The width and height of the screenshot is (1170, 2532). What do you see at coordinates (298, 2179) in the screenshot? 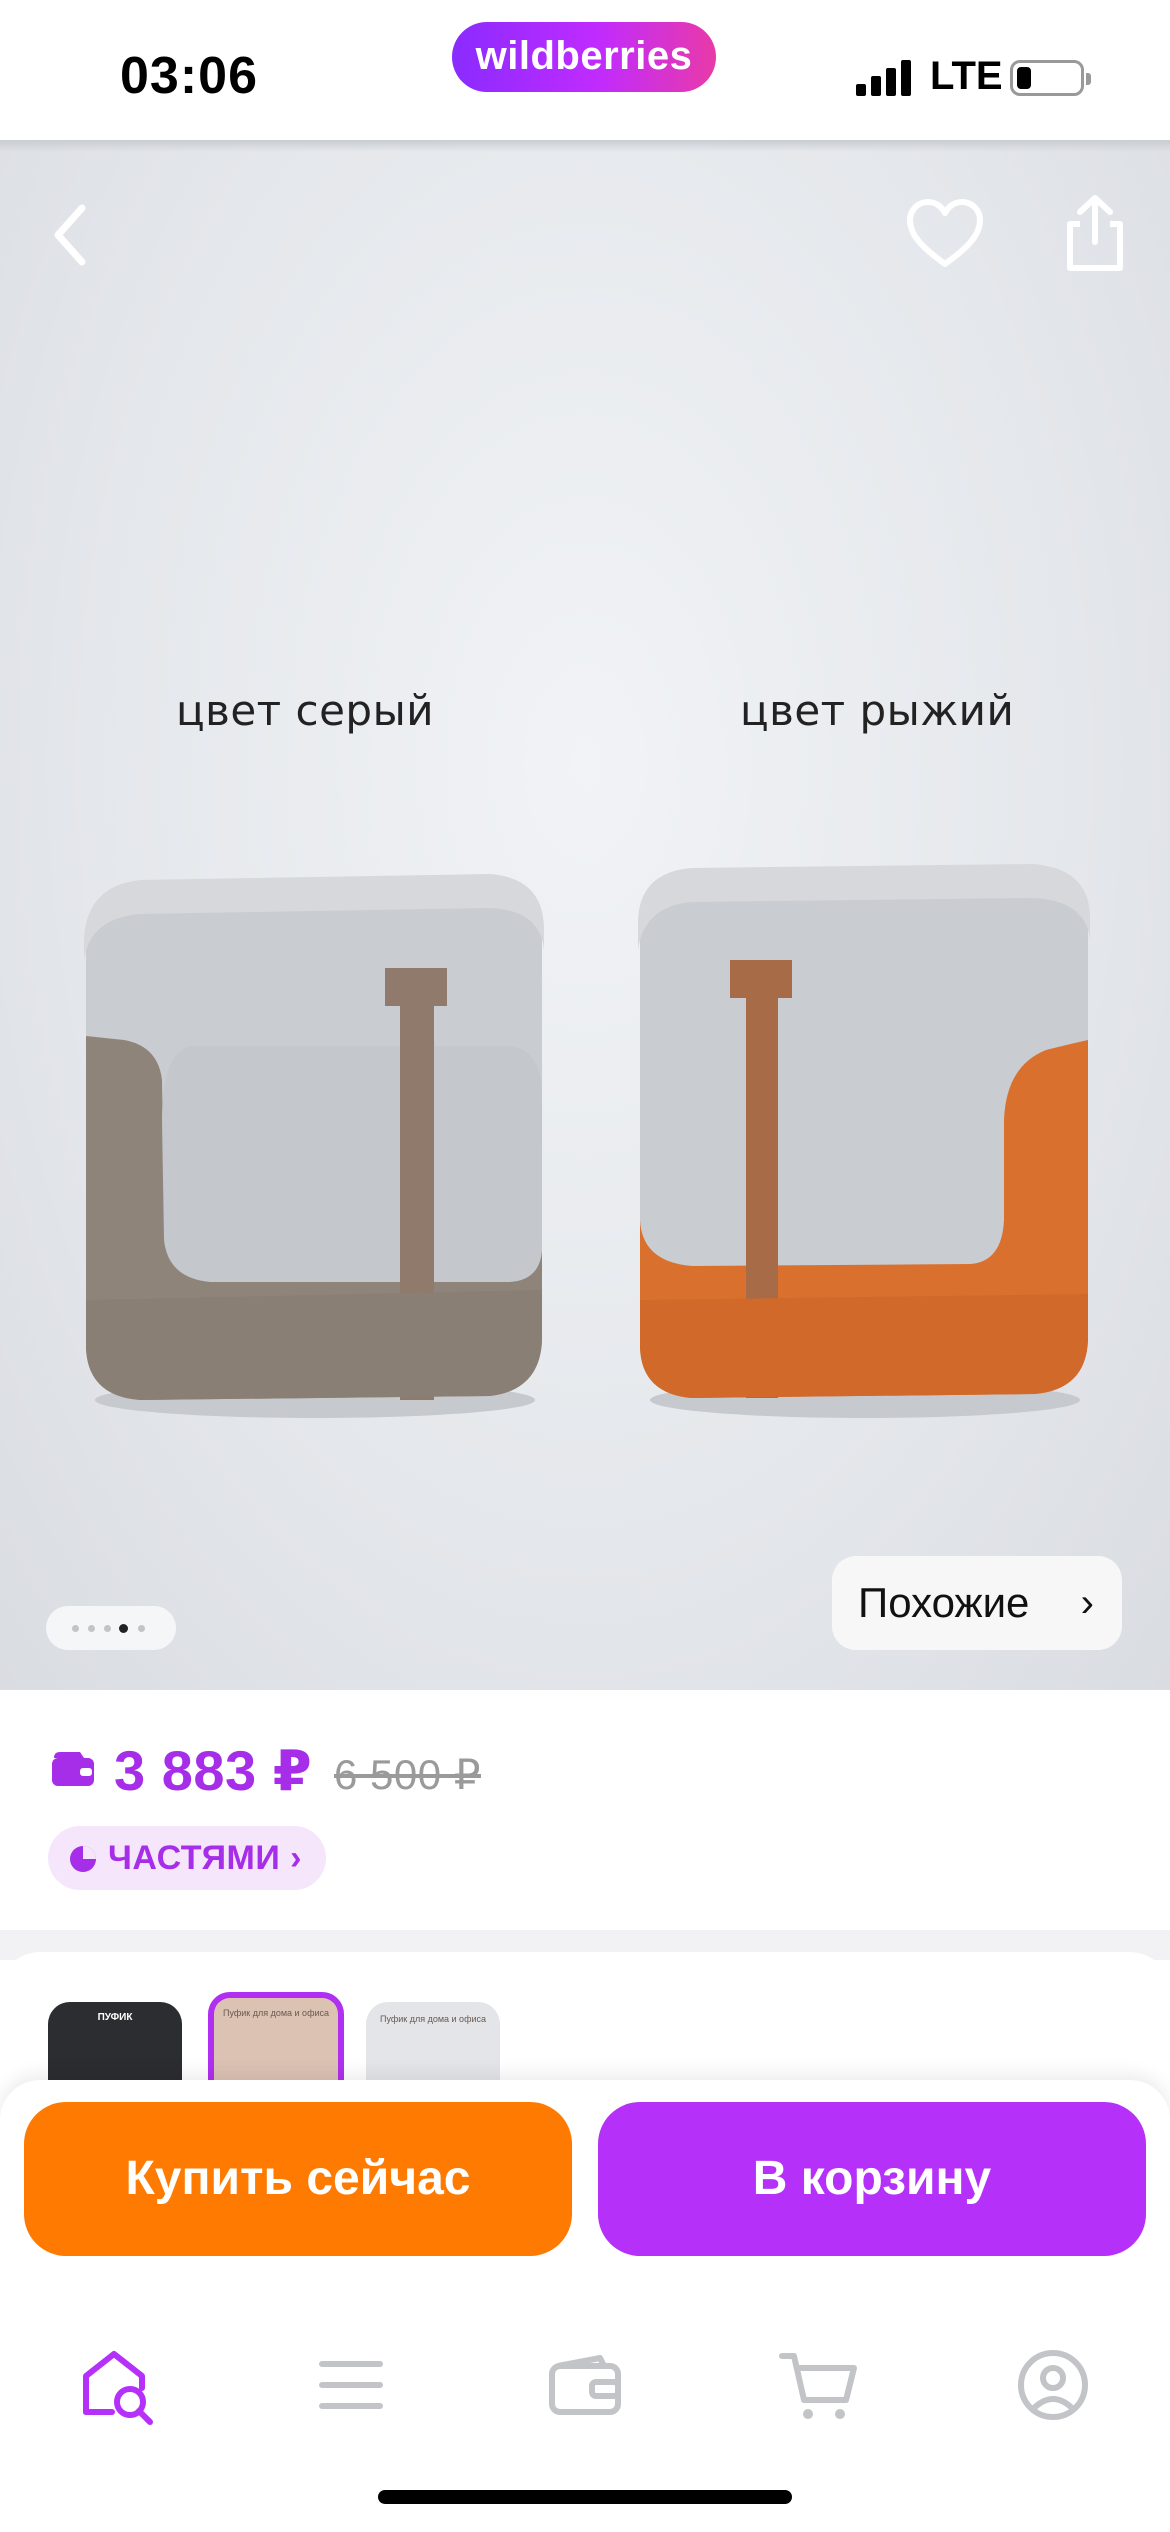
I see `buy-now-button: Купить сейчас` at bounding box center [298, 2179].